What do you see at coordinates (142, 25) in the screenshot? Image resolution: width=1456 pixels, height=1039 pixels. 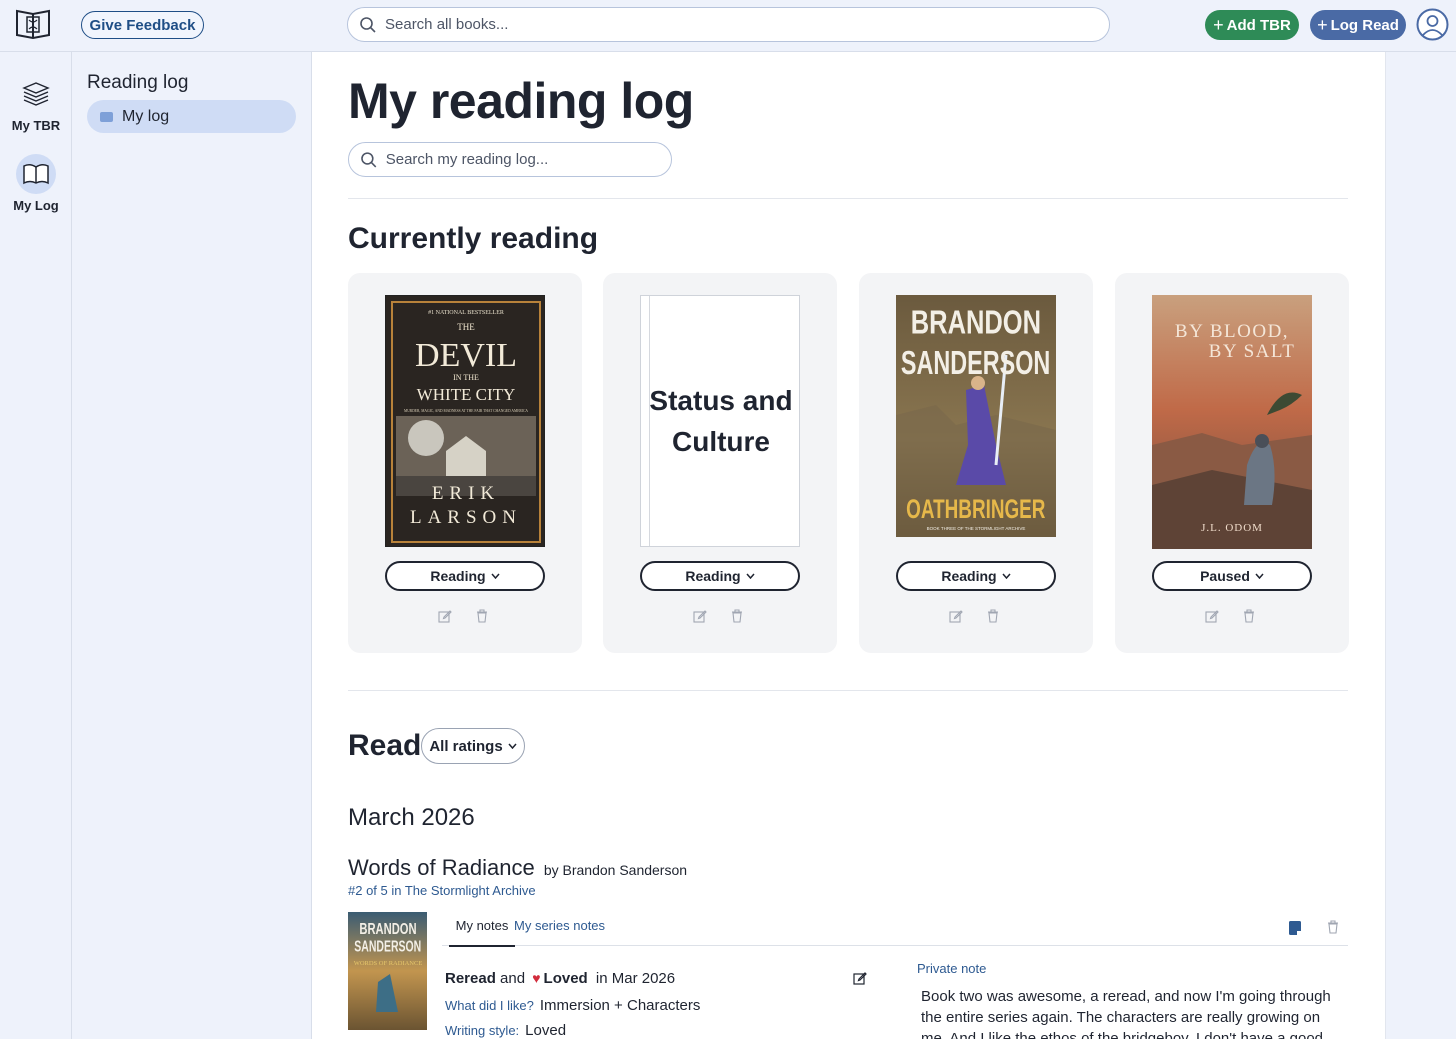 I see `give-feedback-button: Give Feedback` at bounding box center [142, 25].